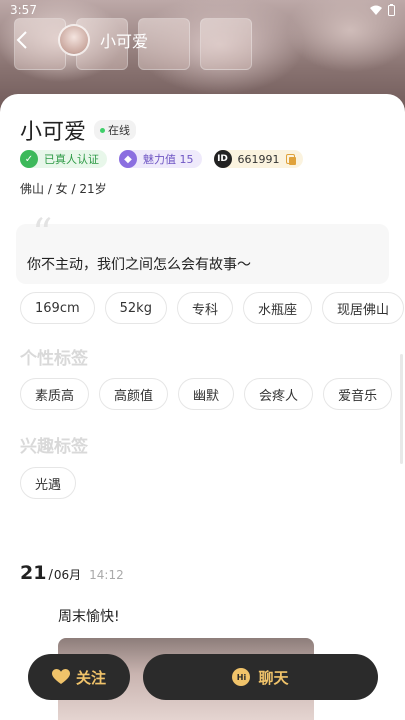 This screenshot has height=720, width=405. I want to click on attribute-chip: 专科, so click(204, 308).